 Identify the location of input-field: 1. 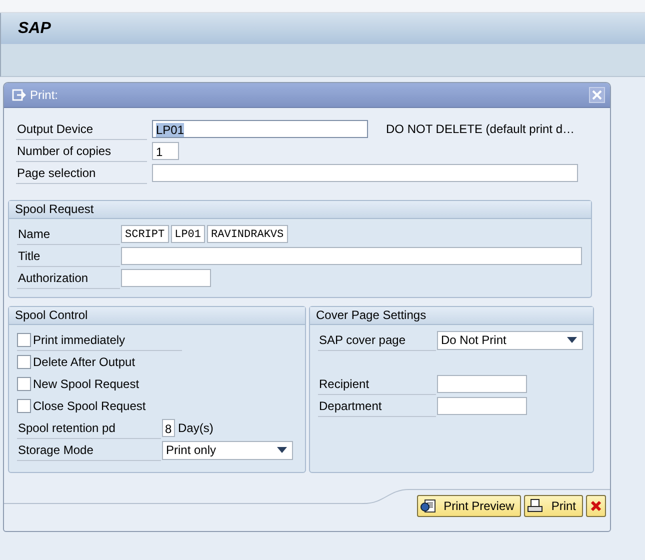
(165, 151).